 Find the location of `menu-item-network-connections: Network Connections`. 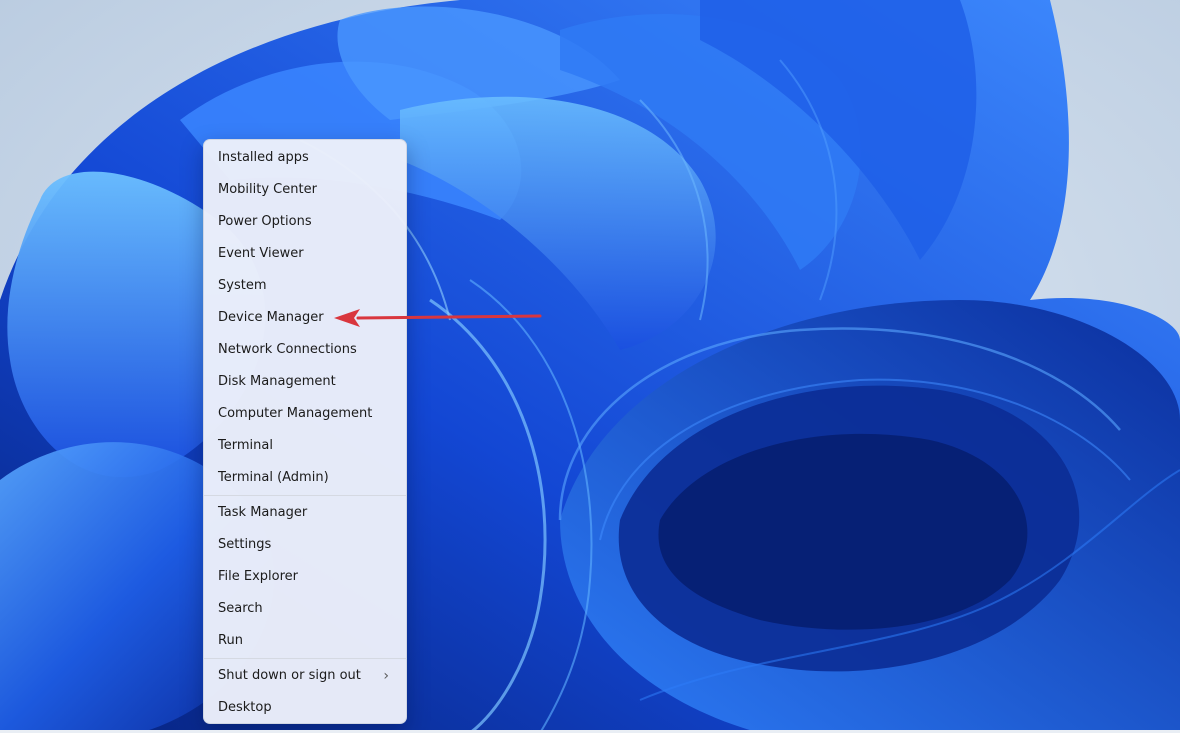

menu-item-network-connections: Network Connections is located at coordinates (305, 350).